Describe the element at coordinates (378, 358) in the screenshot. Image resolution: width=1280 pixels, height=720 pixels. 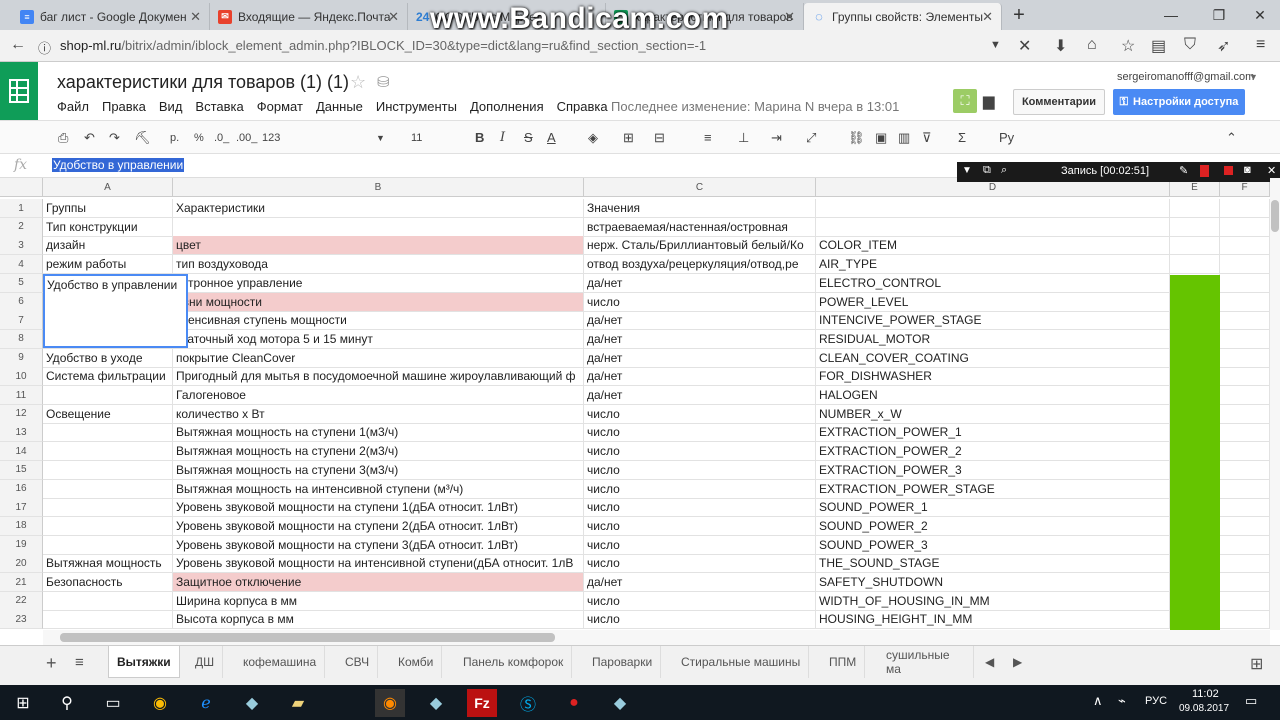
I see `cell-b: покрытие CleanCover` at that location.